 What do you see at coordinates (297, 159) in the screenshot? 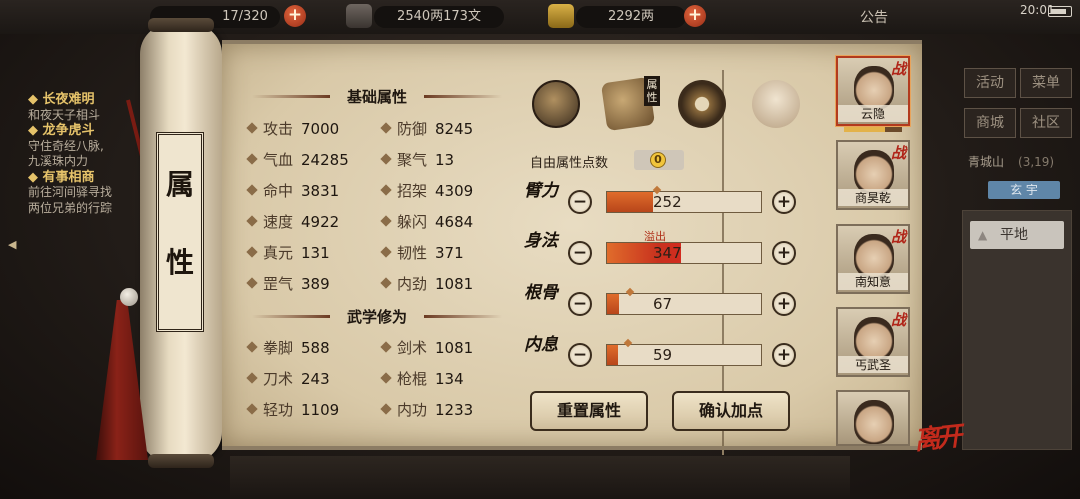
I see `stat-hp: 气血 24285` at bounding box center [297, 159].